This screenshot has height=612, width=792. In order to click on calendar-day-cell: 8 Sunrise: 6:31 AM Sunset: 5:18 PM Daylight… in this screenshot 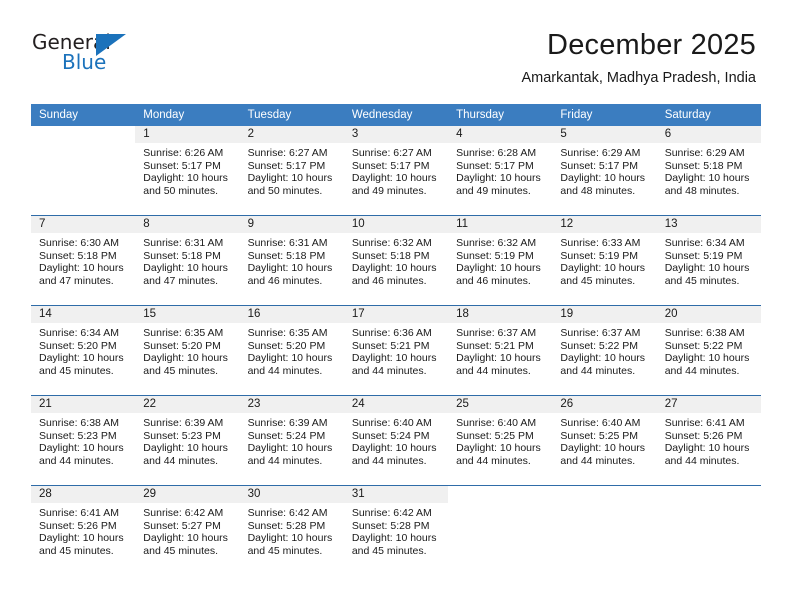, I will do `click(187, 260)`.